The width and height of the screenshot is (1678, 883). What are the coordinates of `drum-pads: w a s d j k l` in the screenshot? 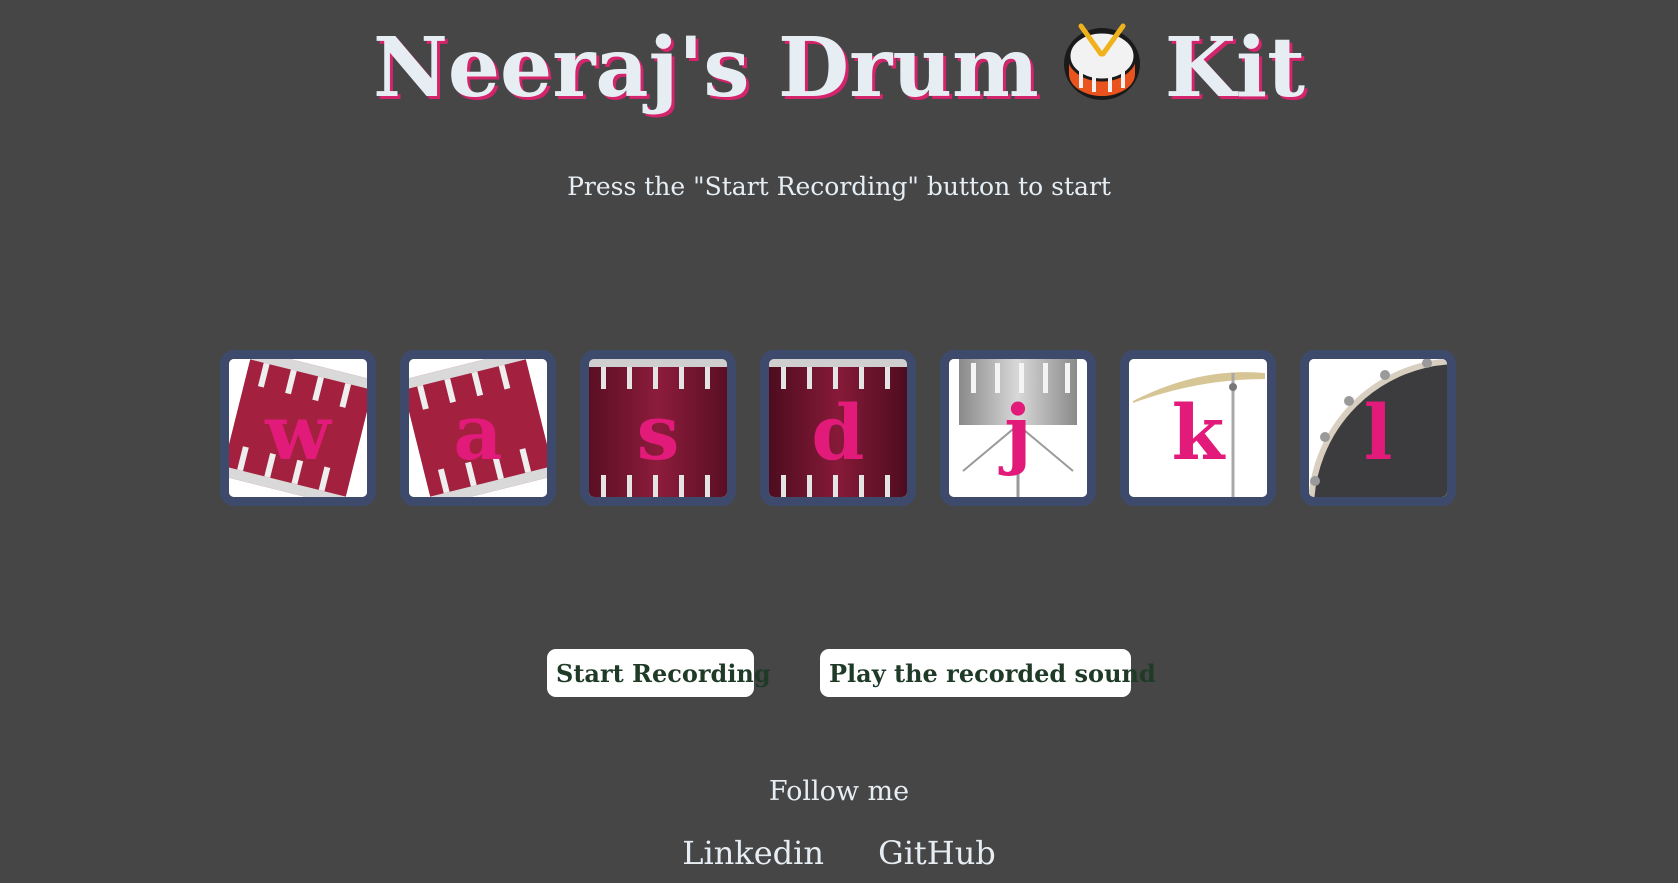 It's located at (840, 428).